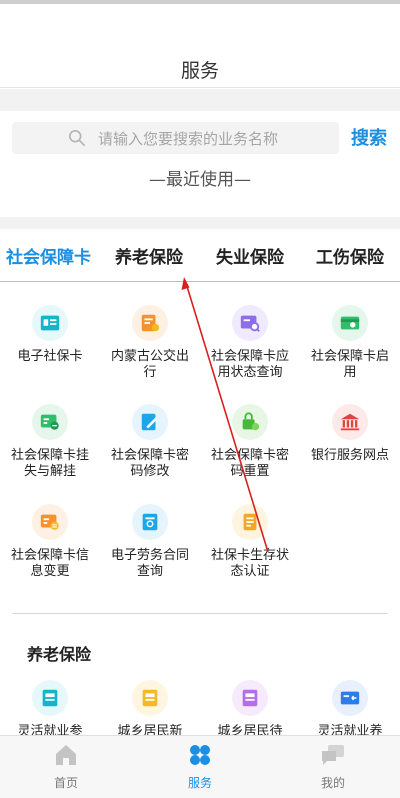 The image size is (400, 798). I want to click on flex-insure-icon, so click(50, 698).